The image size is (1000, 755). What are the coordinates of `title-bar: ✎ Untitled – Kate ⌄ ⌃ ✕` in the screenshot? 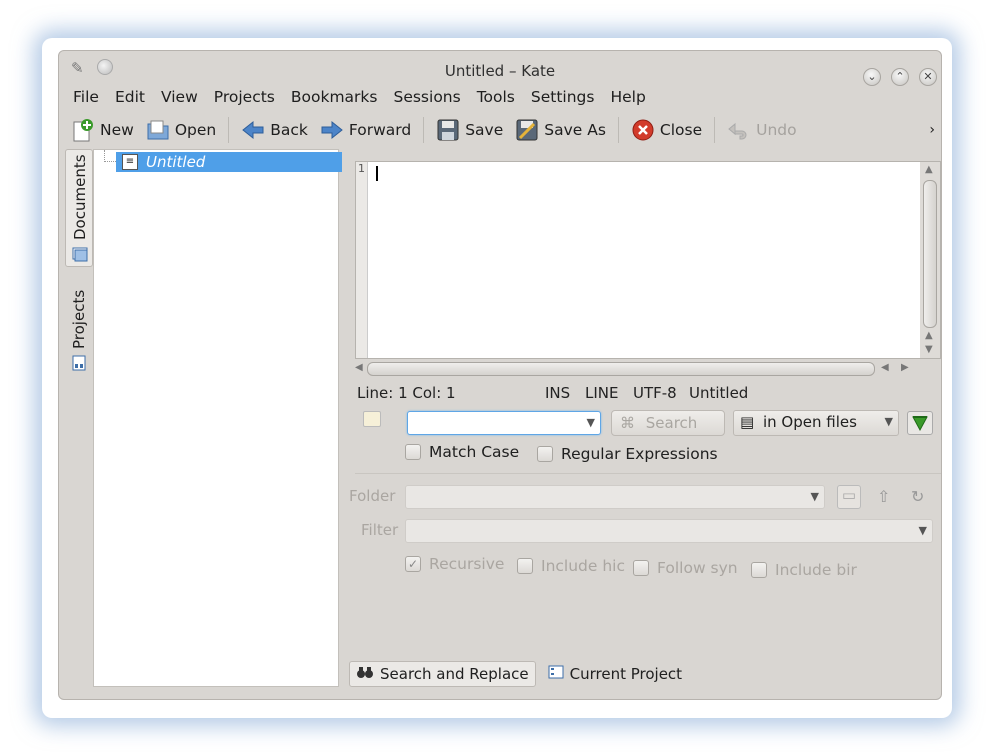 It's located at (500, 68).